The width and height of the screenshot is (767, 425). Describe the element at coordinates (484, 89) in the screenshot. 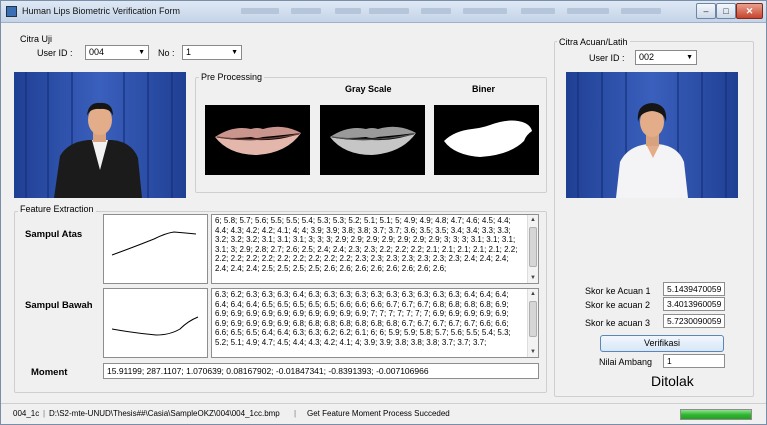

I see `biner-label: Biner` at that location.